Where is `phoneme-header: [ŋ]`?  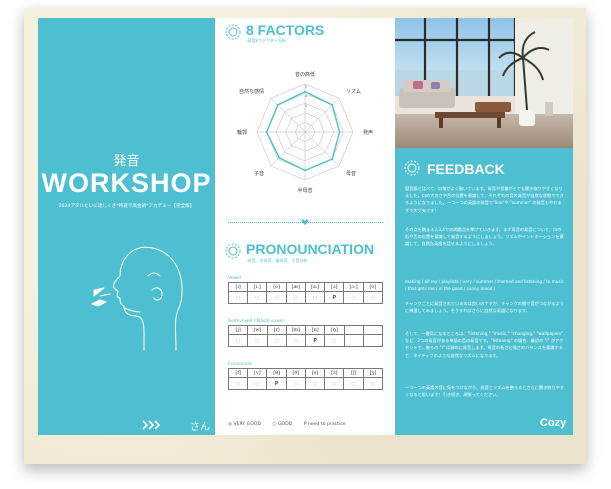 phoneme-header: [ŋ] is located at coordinates (334, 330).